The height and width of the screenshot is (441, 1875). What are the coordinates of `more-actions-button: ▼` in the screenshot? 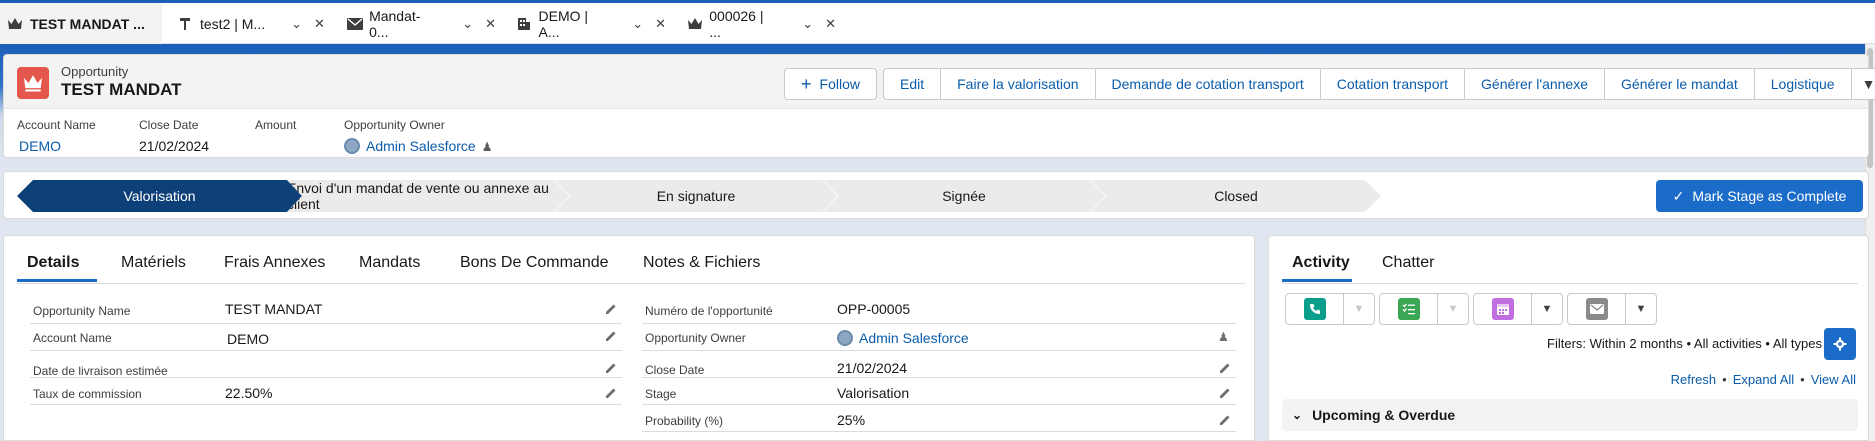 It's located at (1863, 84).